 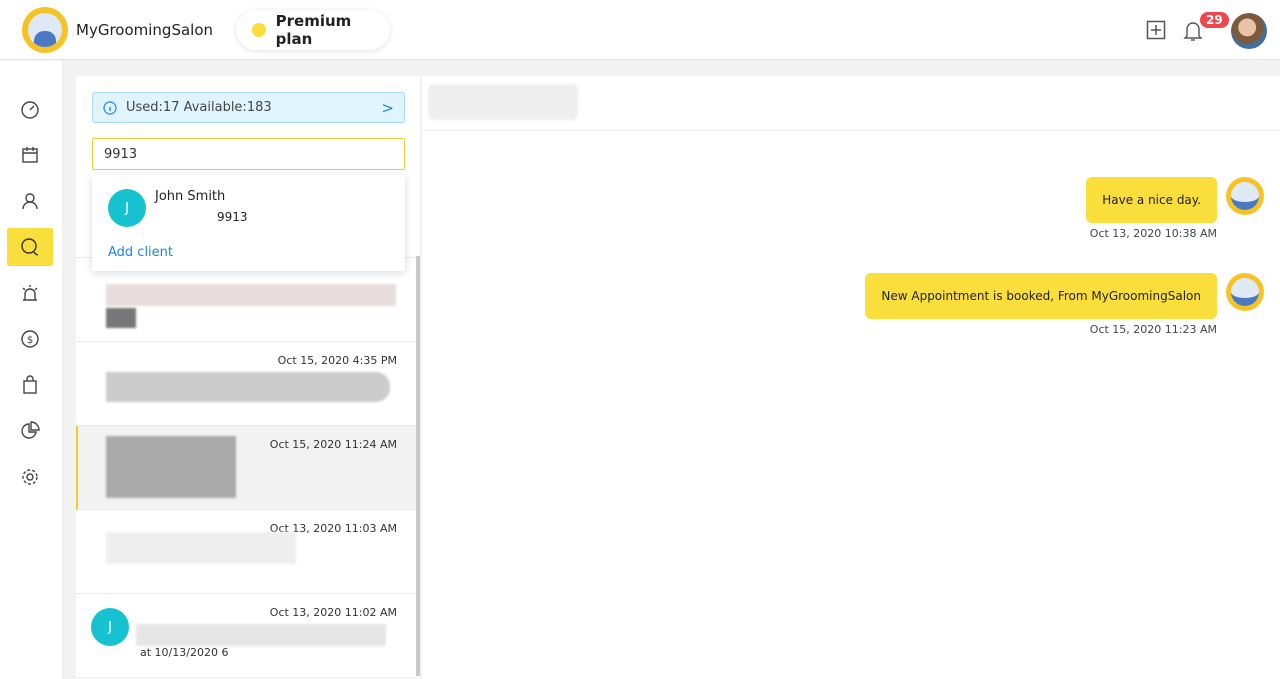 I want to click on conversation-item: Oct 13, 2020 11:02 AM J at 10/13/2020 6, so click(x=246, y=636).